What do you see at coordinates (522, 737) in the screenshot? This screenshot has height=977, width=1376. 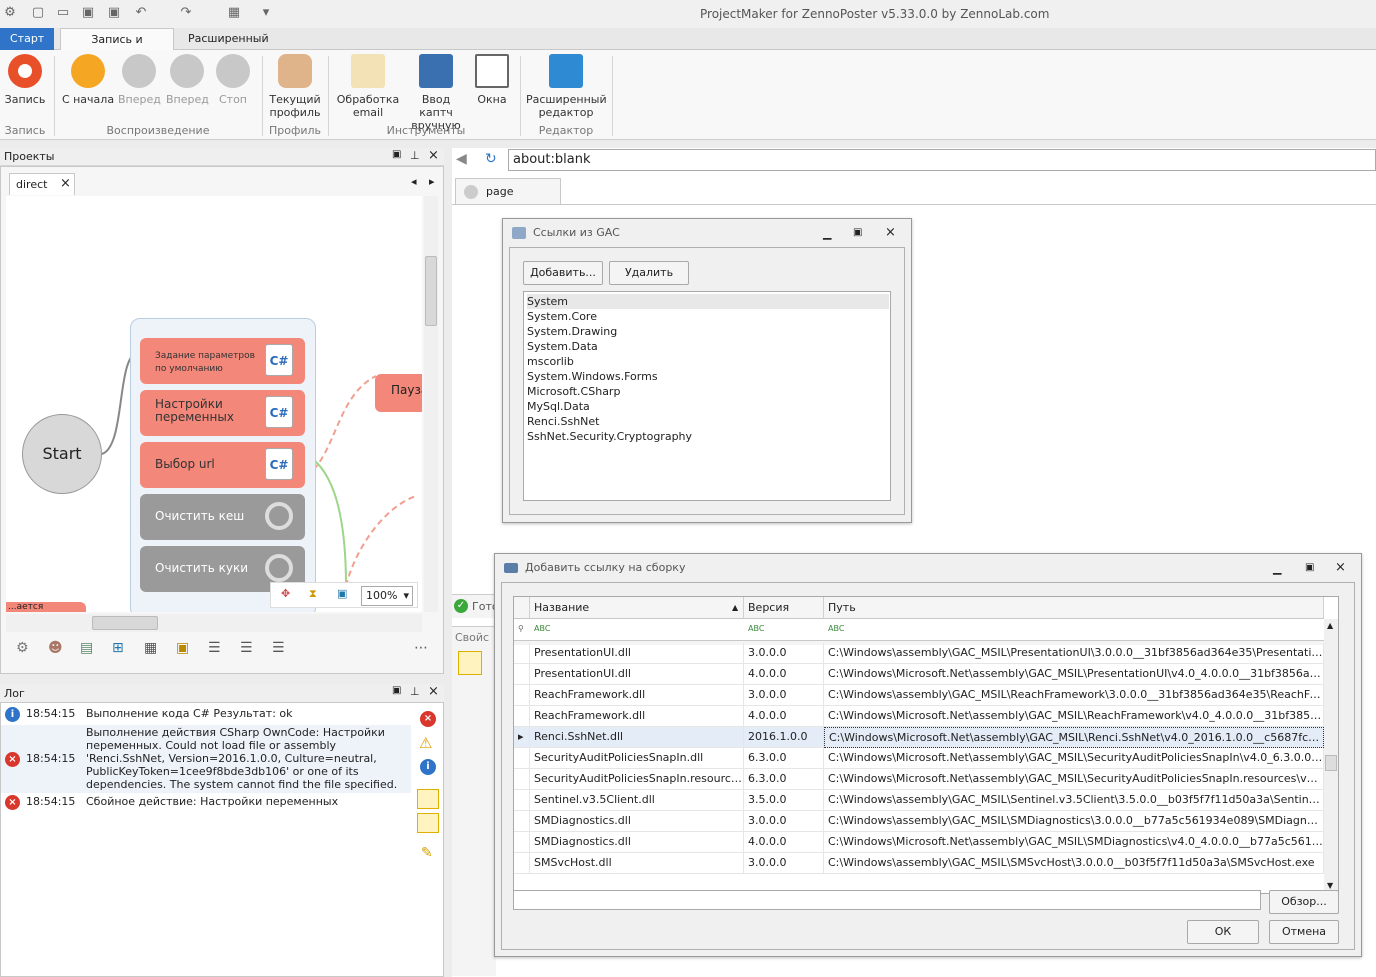 I see `row-pointer-icon: ▸` at bounding box center [522, 737].